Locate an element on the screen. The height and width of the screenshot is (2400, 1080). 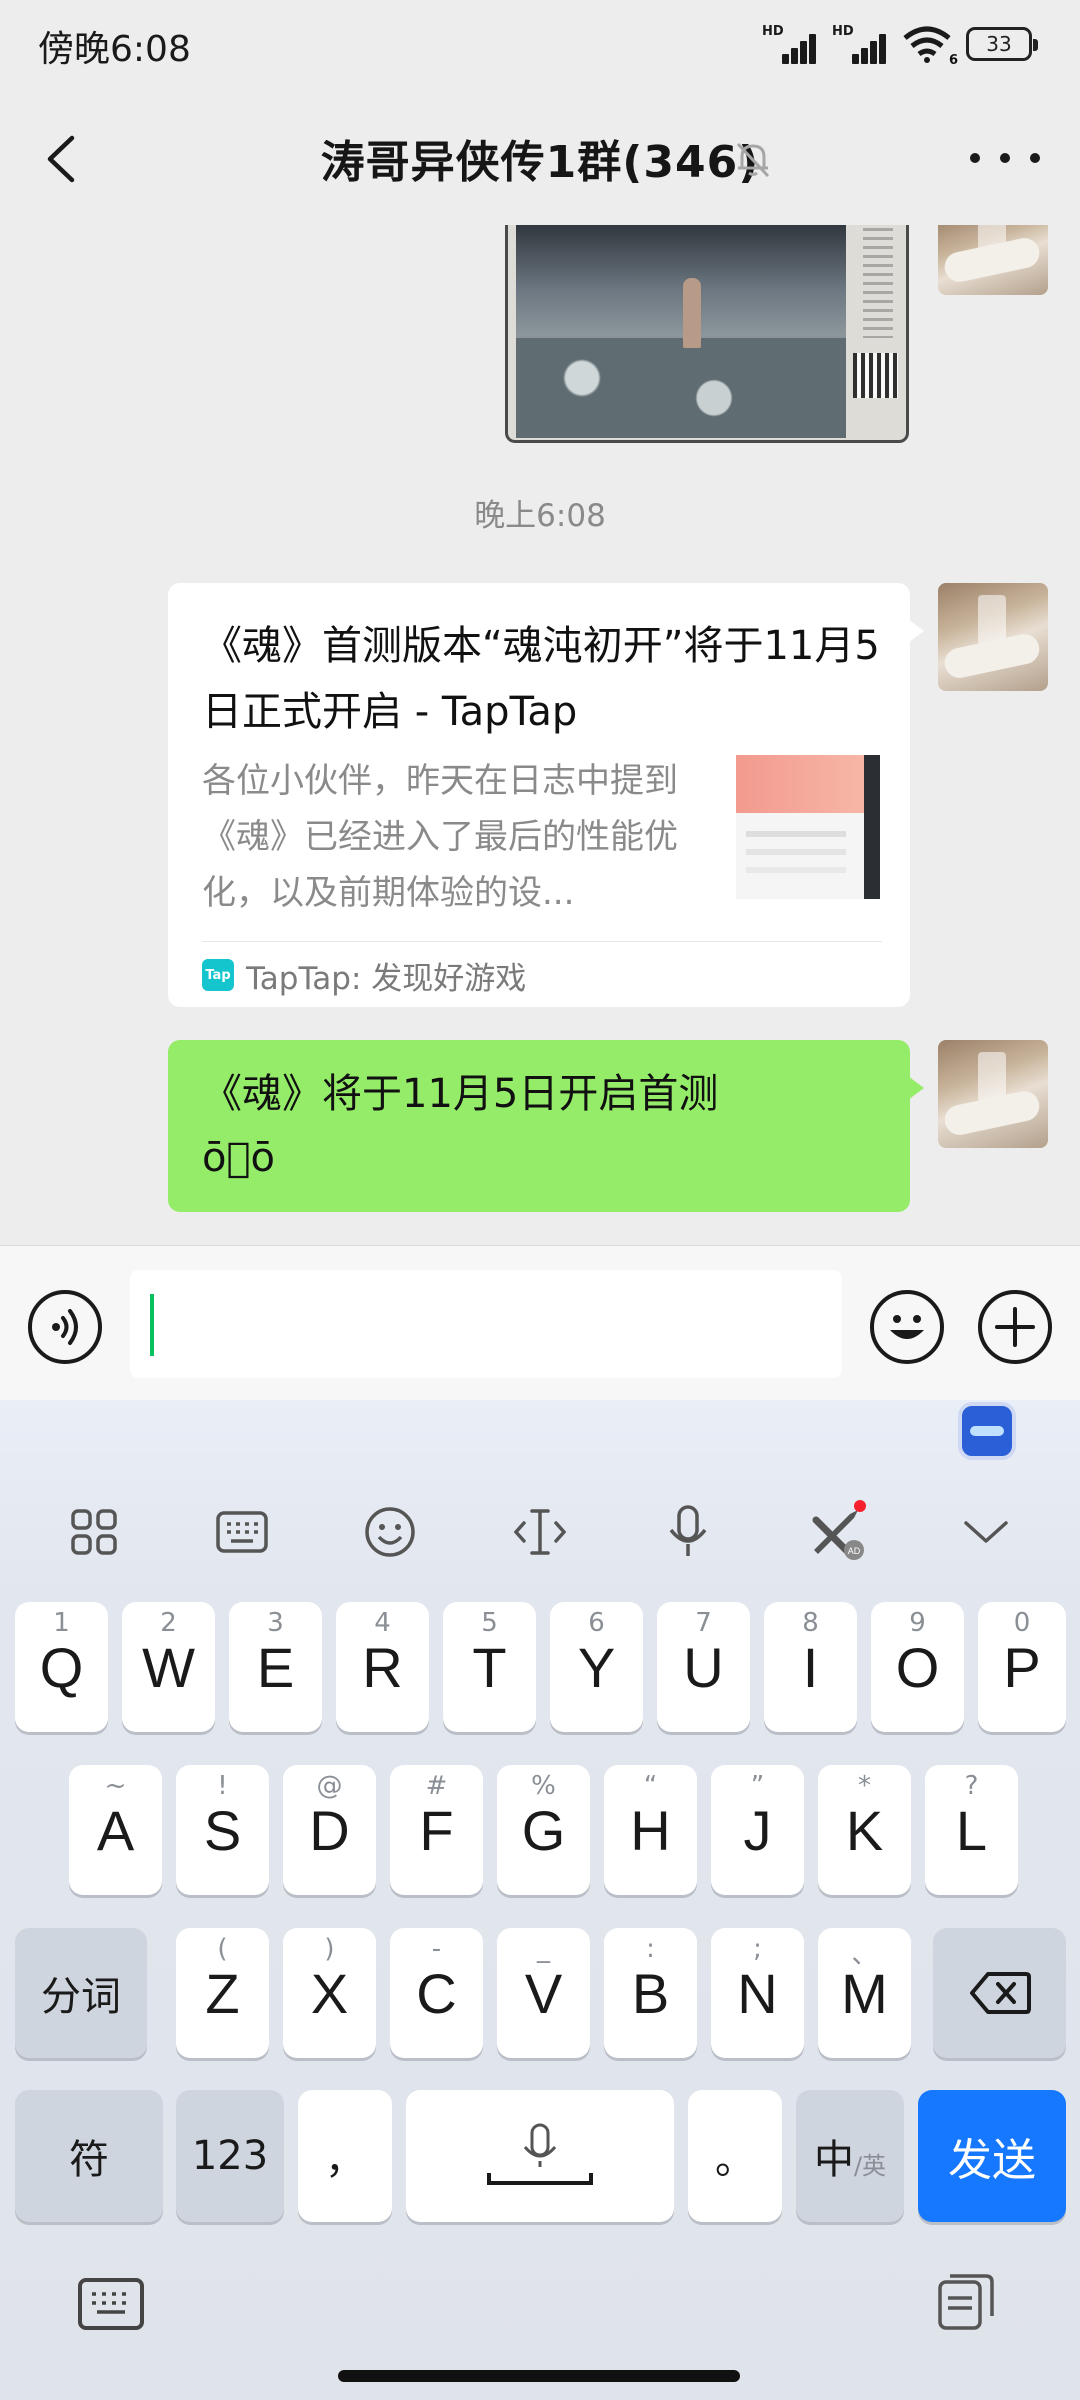
segment-key: 分词 is located at coordinates (81, 1993).